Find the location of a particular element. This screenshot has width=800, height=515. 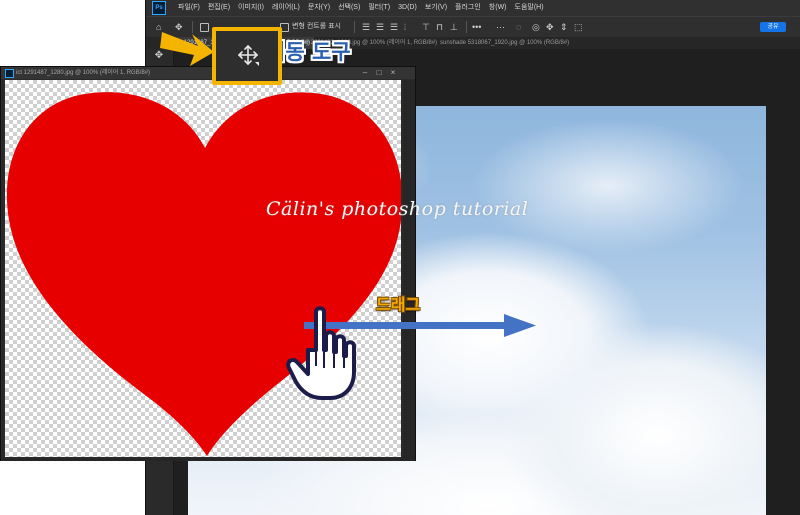

3d-slide-icon: ⇕ is located at coordinates (564, 27).